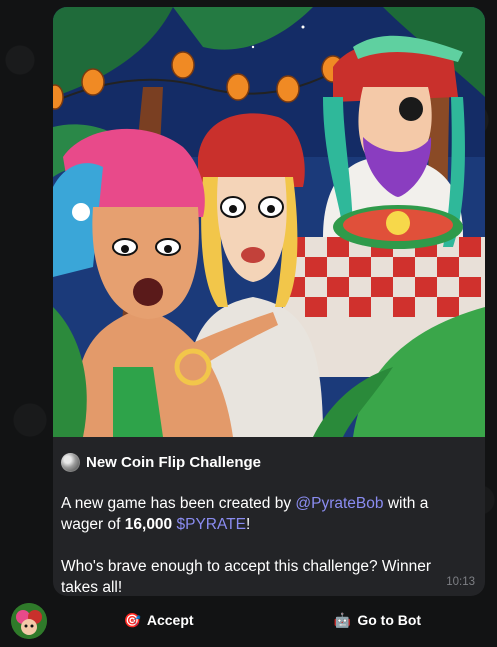  Describe the element at coordinates (174, 462) in the screenshot. I see `message-title: New Coin Flip Challenge` at that location.